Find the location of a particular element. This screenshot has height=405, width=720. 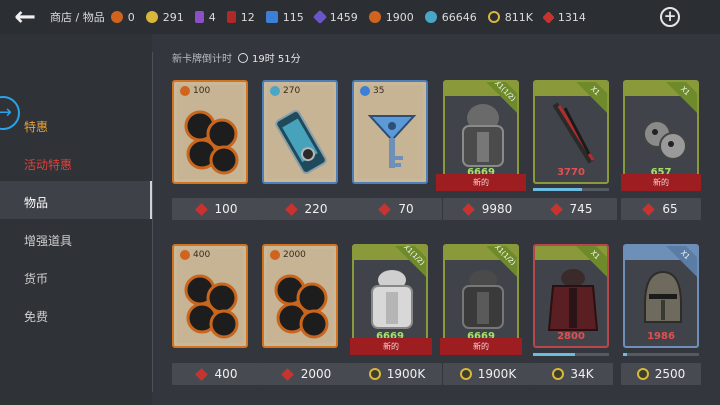

timer-value: 19时 51分 is located at coordinates (276, 59).